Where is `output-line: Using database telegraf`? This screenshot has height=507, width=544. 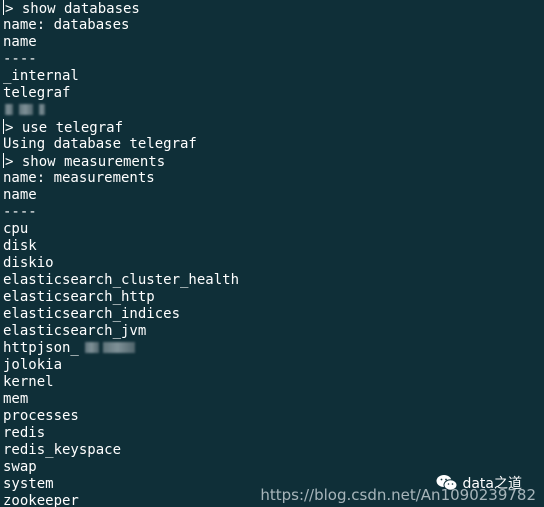 output-line: Using database telegraf is located at coordinates (100, 144).